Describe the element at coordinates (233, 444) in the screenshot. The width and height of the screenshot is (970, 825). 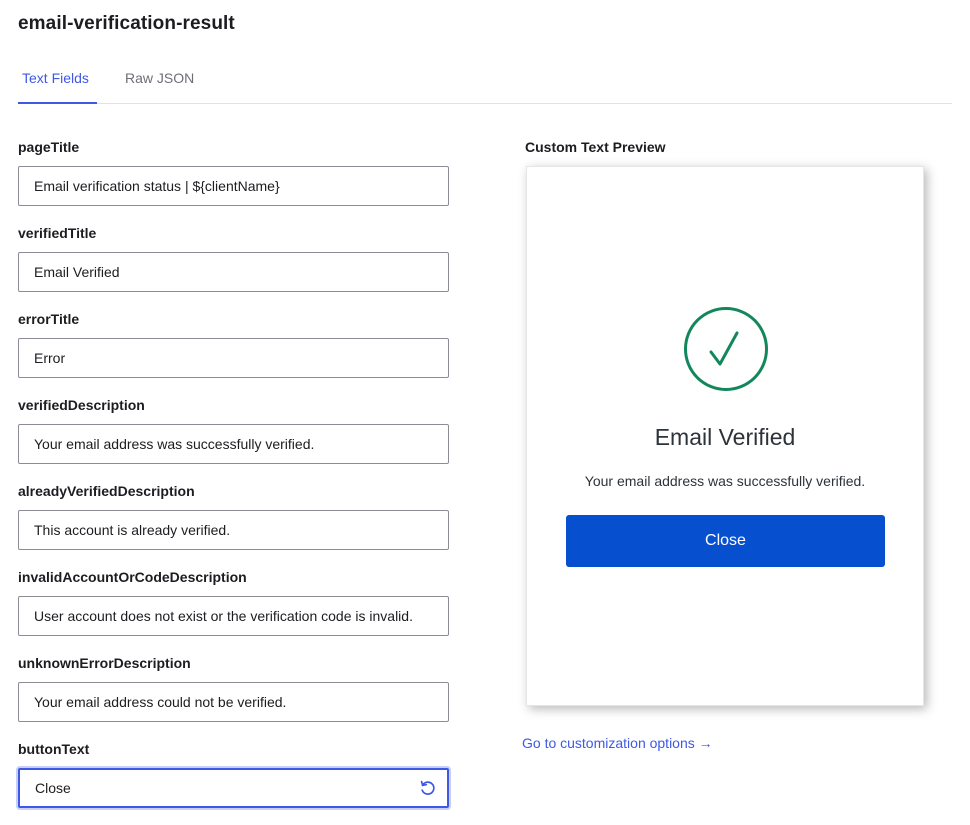
I see `verified-description-input` at that location.